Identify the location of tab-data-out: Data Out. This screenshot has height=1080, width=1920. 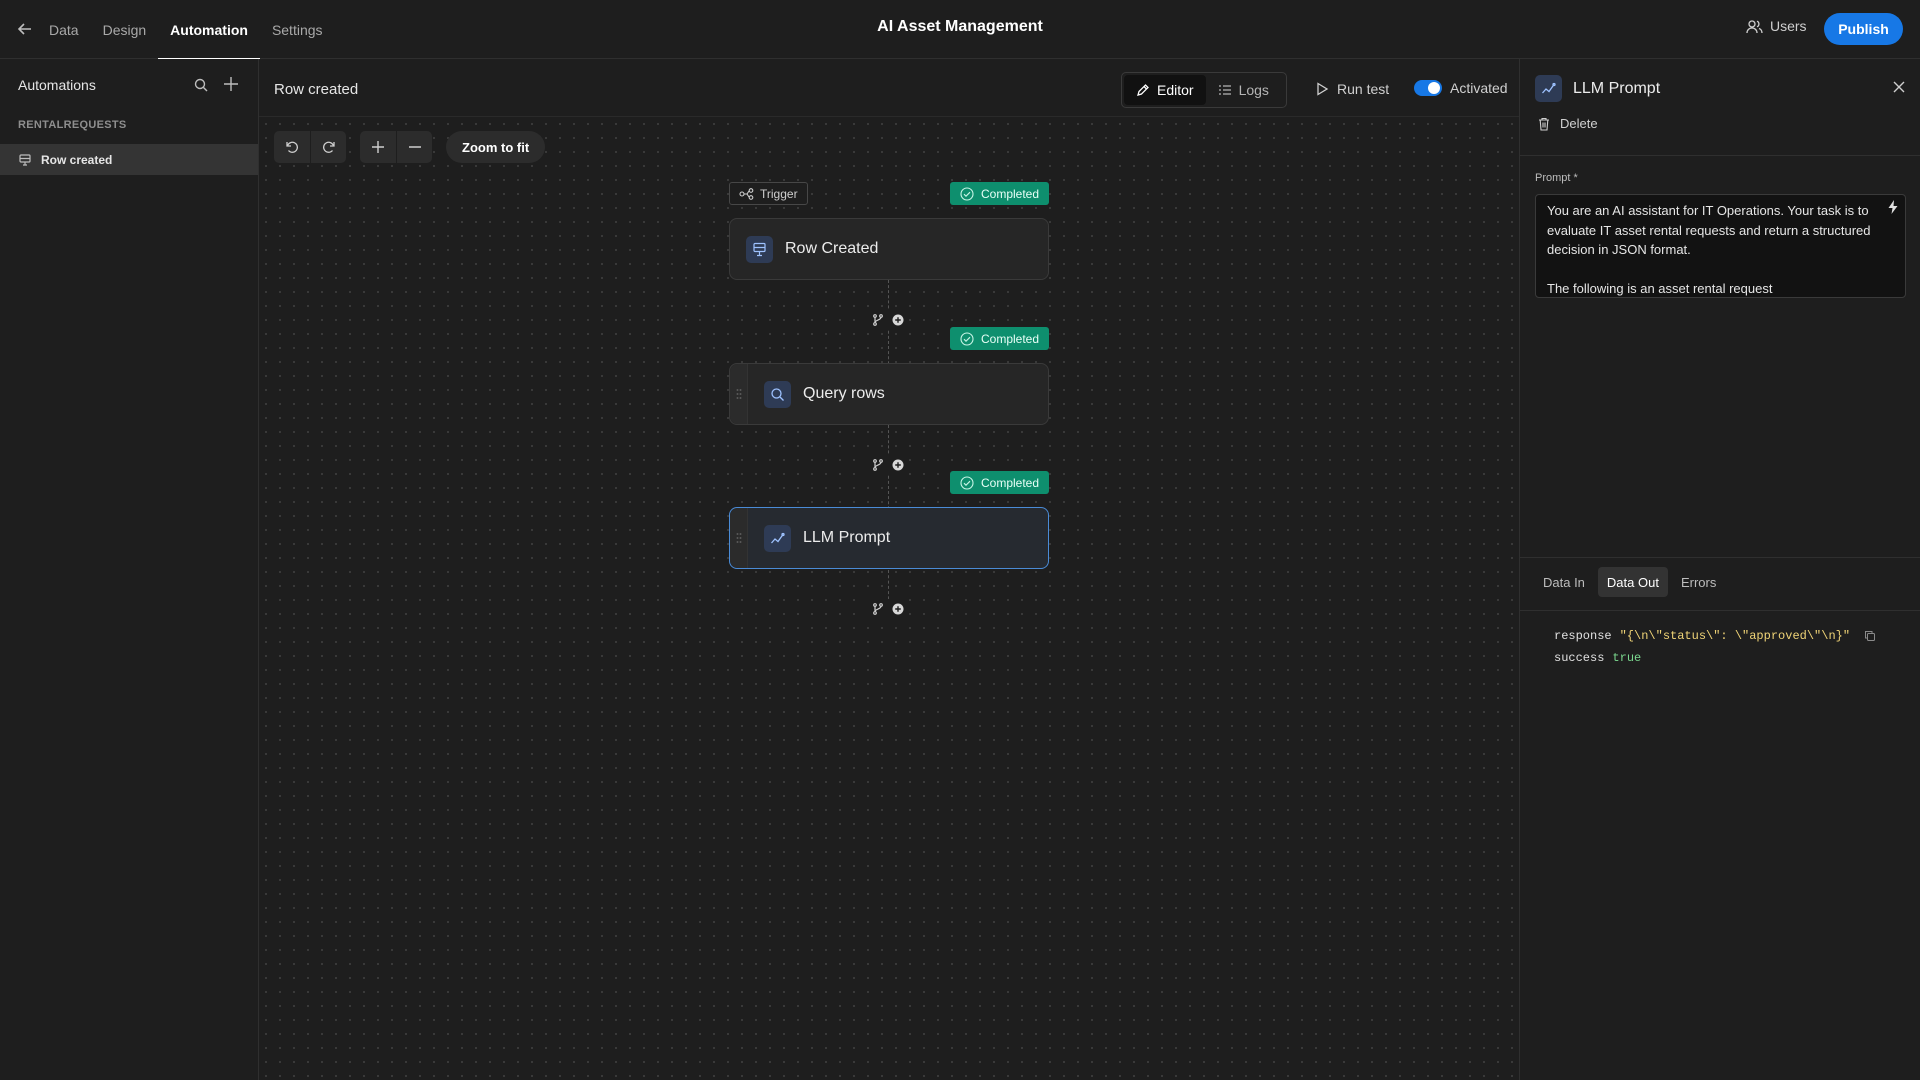
(1632, 582).